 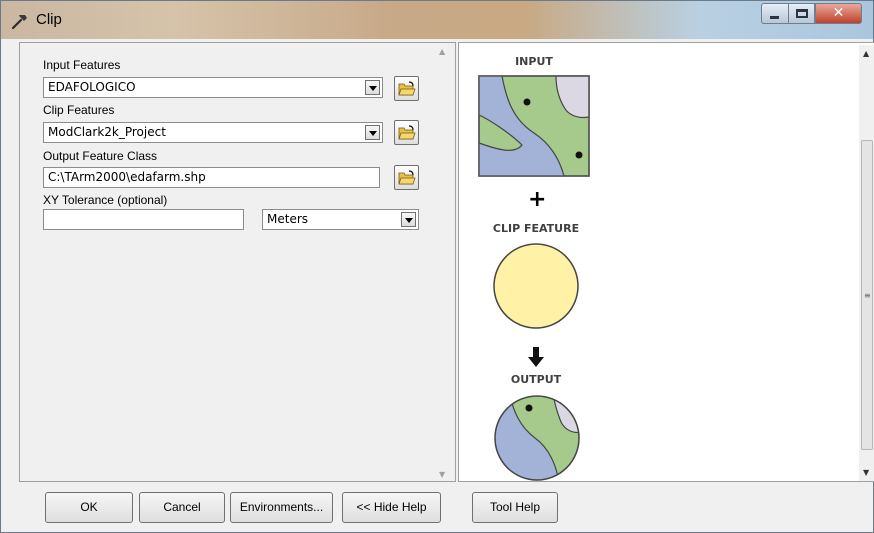 What do you see at coordinates (536, 286) in the screenshot?
I see `clip-feature-illustration` at bounding box center [536, 286].